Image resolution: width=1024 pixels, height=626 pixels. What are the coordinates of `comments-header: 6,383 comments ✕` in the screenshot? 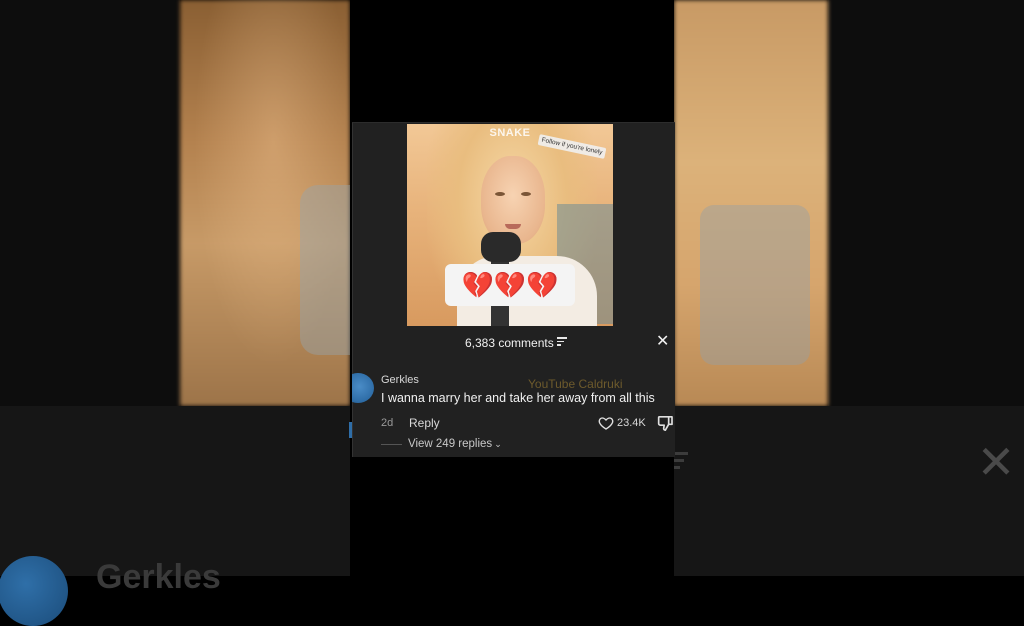 It's located at (513, 342).